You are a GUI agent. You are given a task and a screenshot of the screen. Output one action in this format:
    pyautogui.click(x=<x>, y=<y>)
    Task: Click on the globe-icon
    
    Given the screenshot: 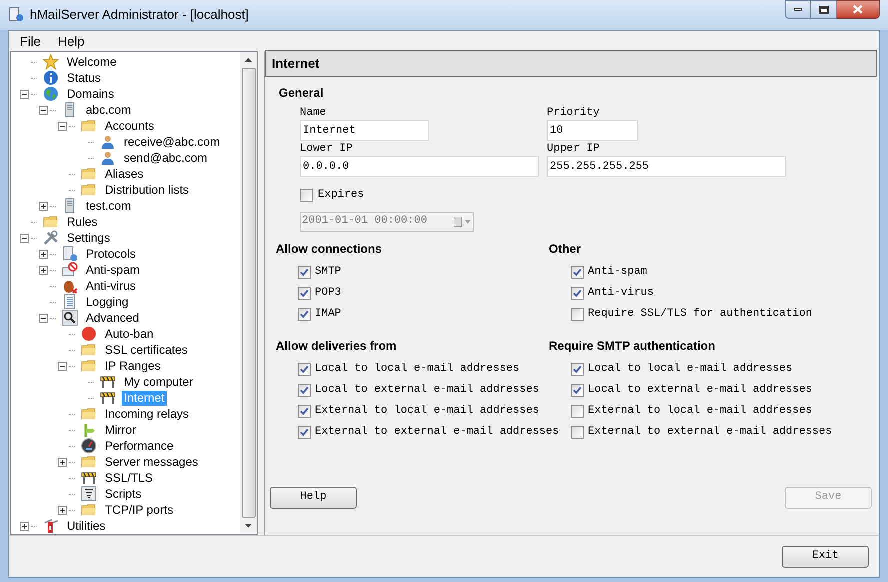 What is the action you would take?
    pyautogui.click(x=51, y=94)
    